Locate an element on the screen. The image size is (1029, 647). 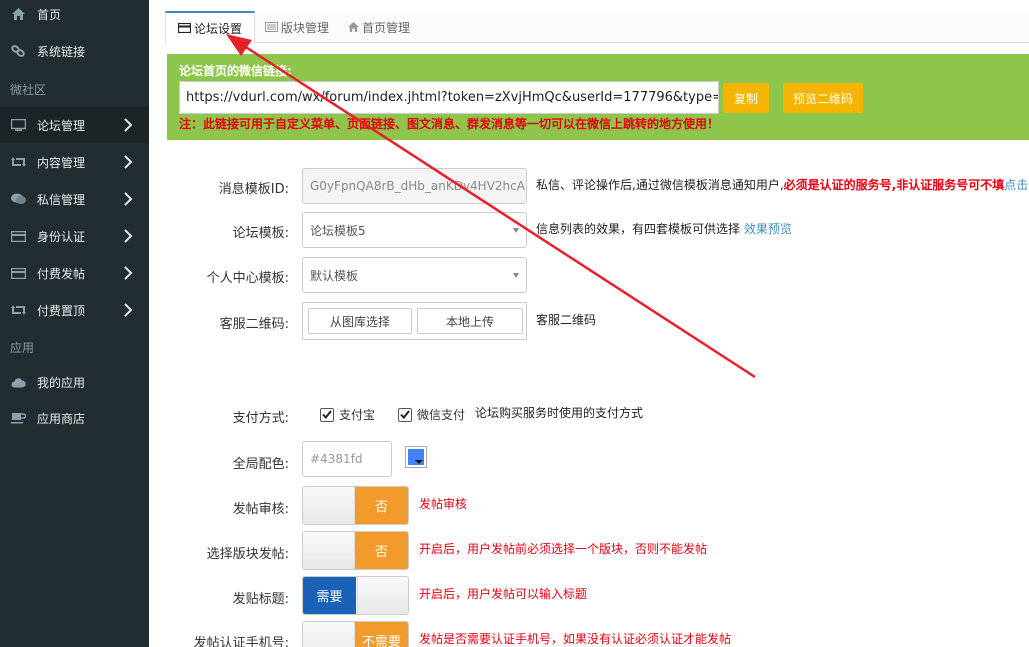
personal-template-value: 默认模板 is located at coordinates (334, 275).